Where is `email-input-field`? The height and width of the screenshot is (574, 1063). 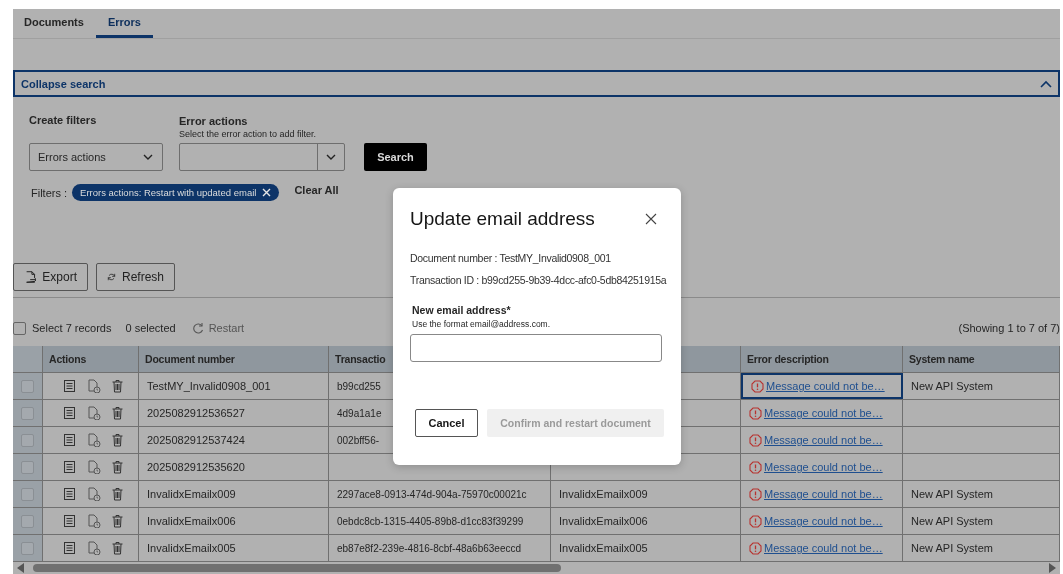
email-input-field is located at coordinates (536, 348).